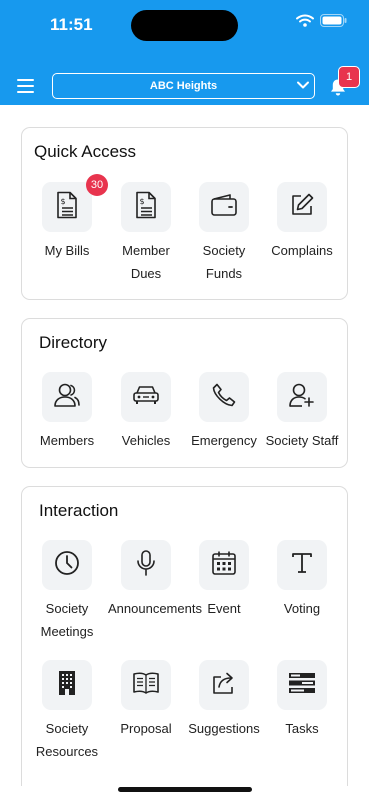 The image size is (369, 800). Describe the element at coordinates (67, 620) in the screenshot. I see `tile-label: Society Meetings` at that location.